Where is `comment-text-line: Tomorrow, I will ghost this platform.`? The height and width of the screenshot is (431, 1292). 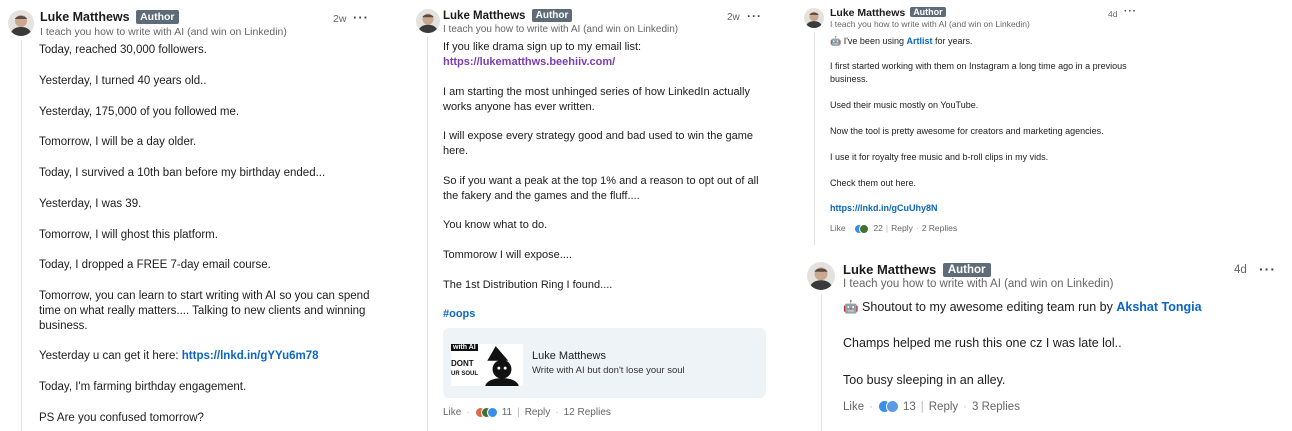
comment-text-line: Tomorrow, I will ghost this platform. is located at coordinates (128, 235).